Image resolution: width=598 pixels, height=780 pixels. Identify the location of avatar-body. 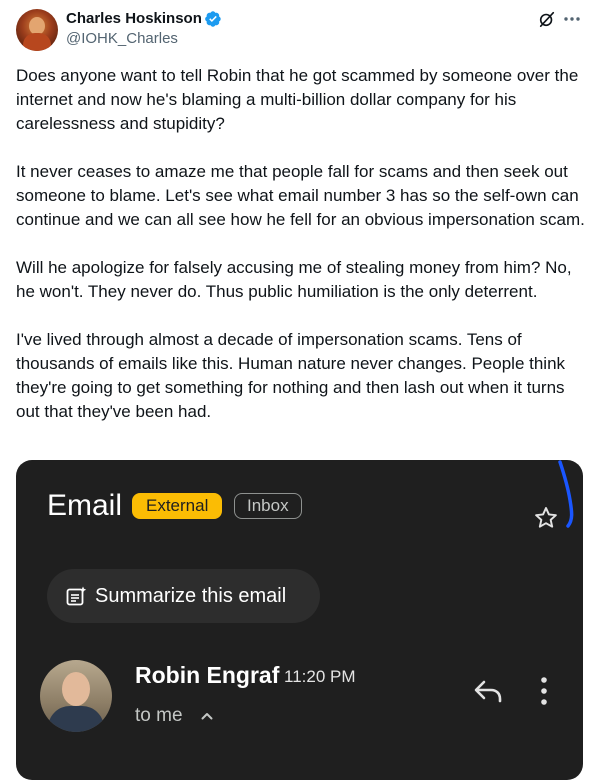
(37, 42).